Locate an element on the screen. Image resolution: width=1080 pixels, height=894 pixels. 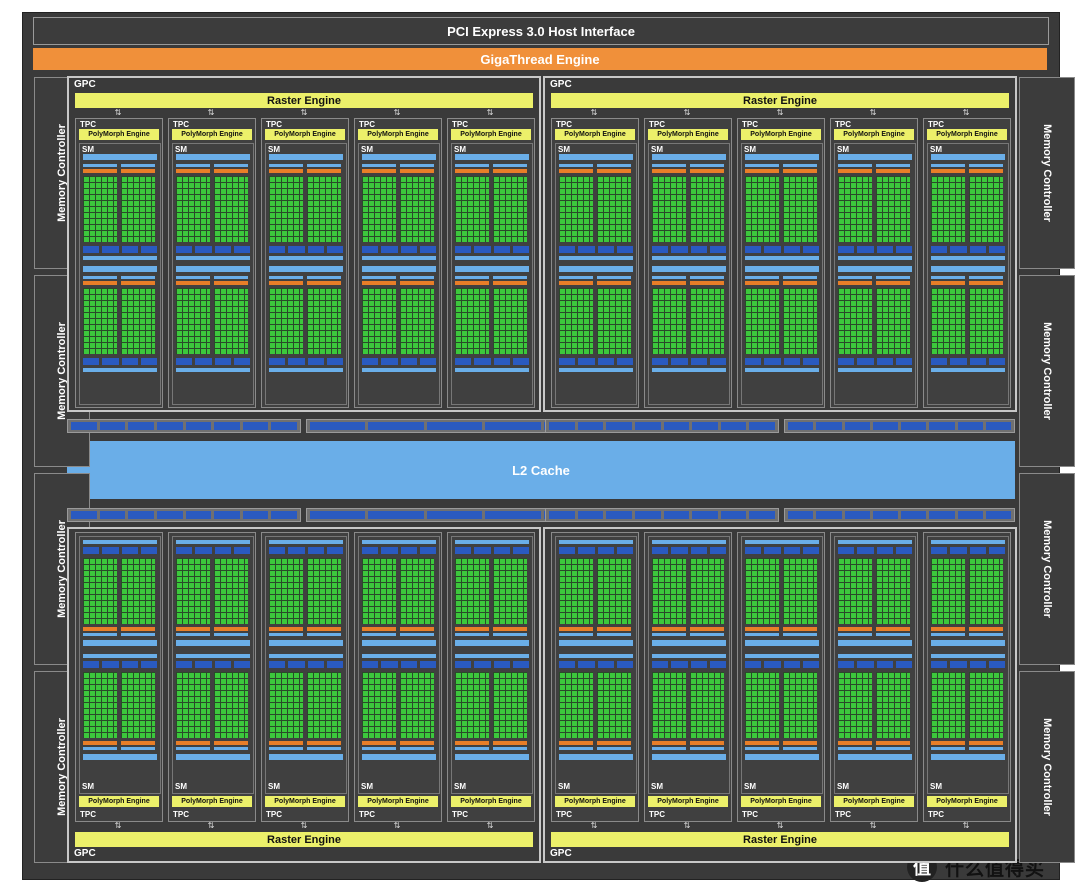
gpc-label: GPC is located at coordinates (561, 84).